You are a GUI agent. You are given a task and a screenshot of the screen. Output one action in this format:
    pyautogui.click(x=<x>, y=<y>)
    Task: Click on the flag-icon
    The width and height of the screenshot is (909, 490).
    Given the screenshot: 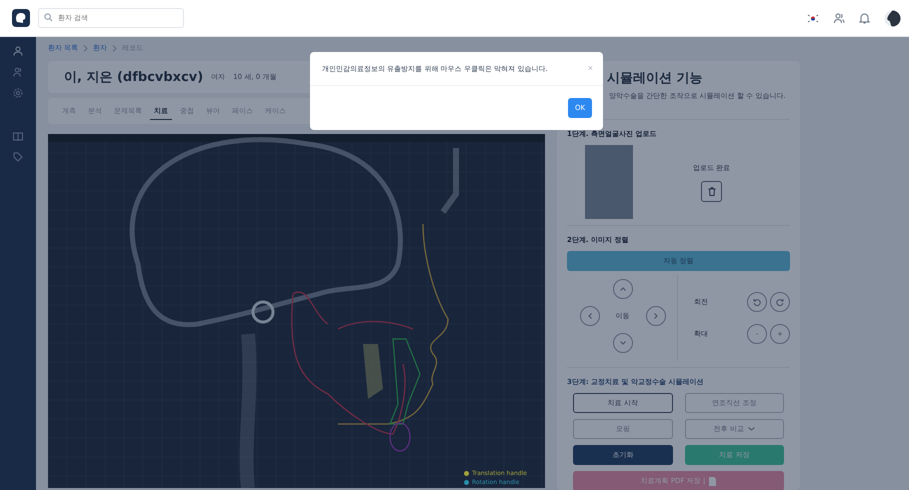 What is the action you would take?
    pyautogui.click(x=813, y=18)
    